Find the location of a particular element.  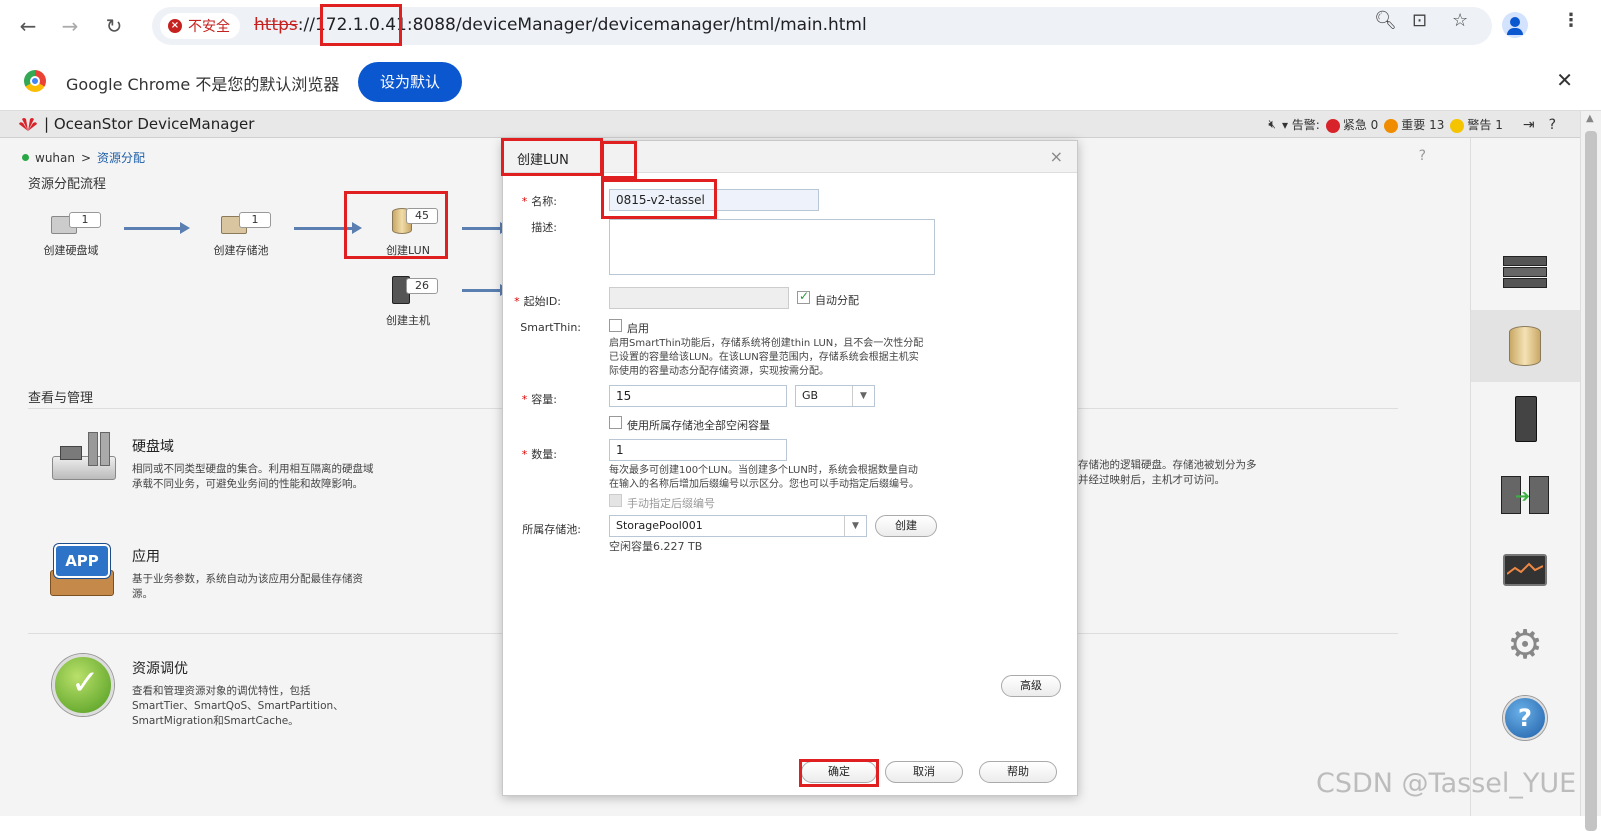

mgmt-disk-domain-title: 硬盘域 is located at coordinates (254, 446).